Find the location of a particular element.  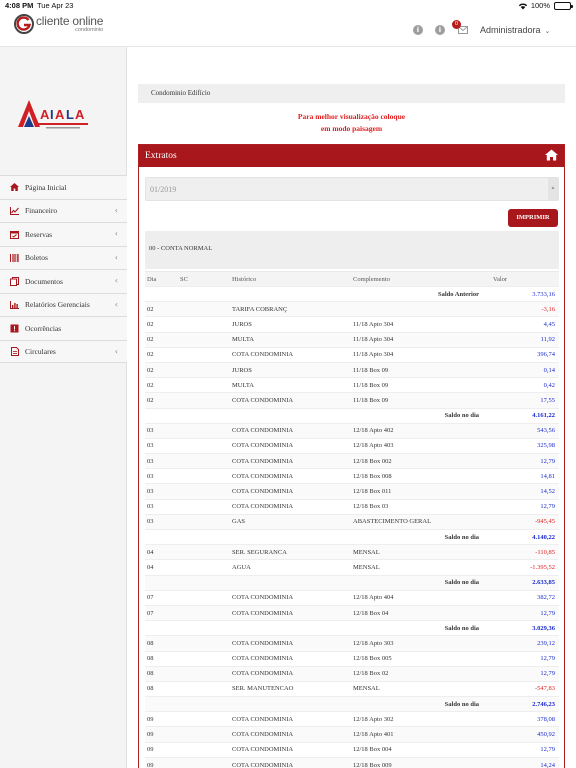

cell-dia: 07 is located at coordinates (162, 597).